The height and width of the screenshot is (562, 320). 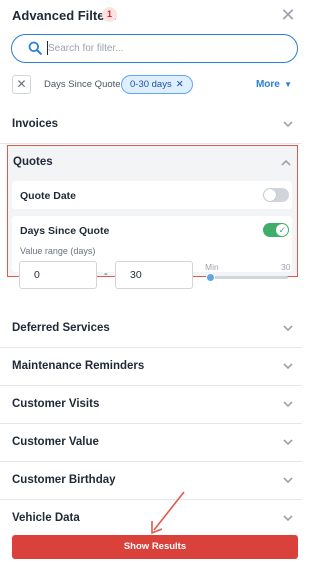 I want to click on section-label: Vehicle Data, so click(x=46, y=518).